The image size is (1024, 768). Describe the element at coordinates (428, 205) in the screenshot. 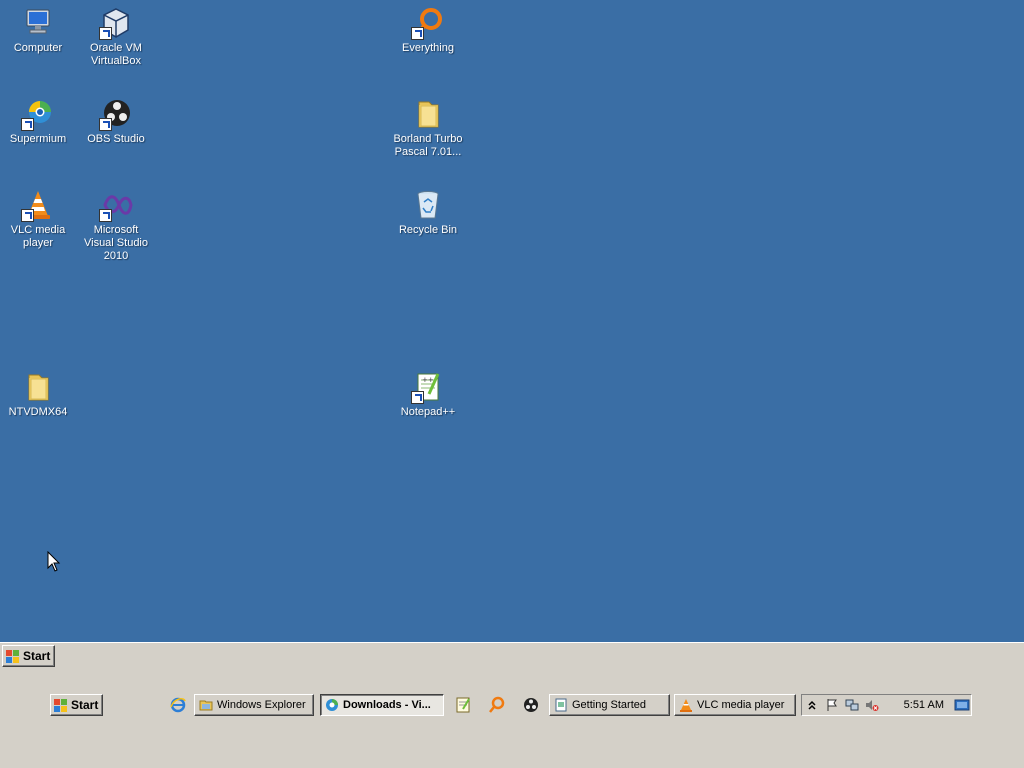

I see `recycle-bin-icon` at that location.